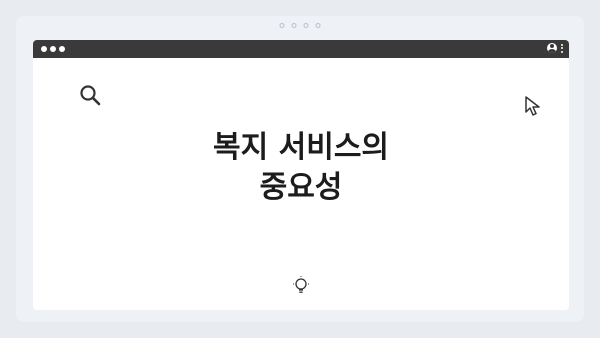  What do you see at coordinates (301, 284) in the screenshot?
I see `lightbulb-icon` at bounding box center [301, 284].